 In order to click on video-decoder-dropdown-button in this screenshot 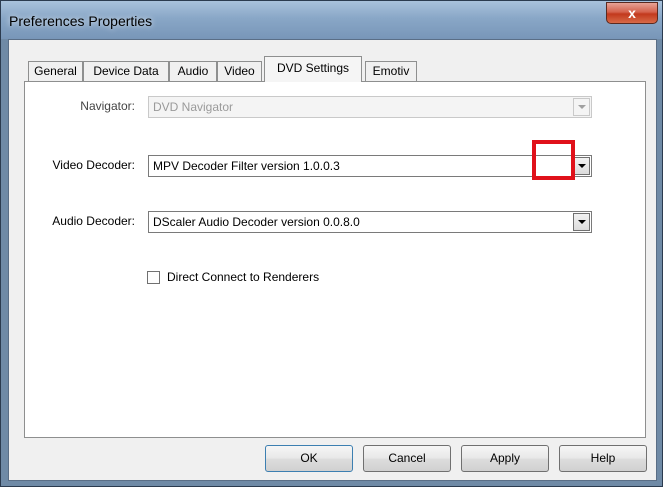, I will do `click(581, 166)`.